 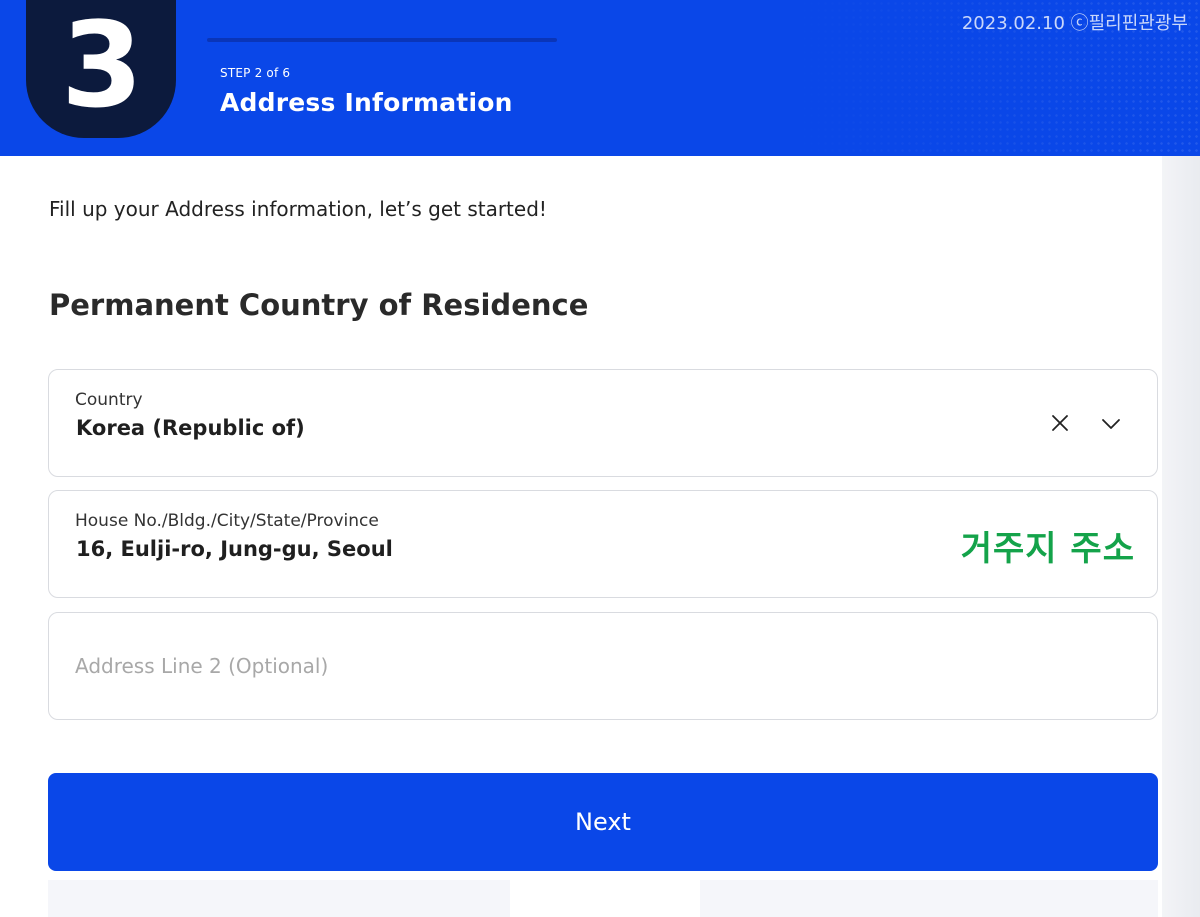 What do you see at coordinates (109, 400) in the screenshot?
I see `country-label: Country` at bounding box center [109, 400].